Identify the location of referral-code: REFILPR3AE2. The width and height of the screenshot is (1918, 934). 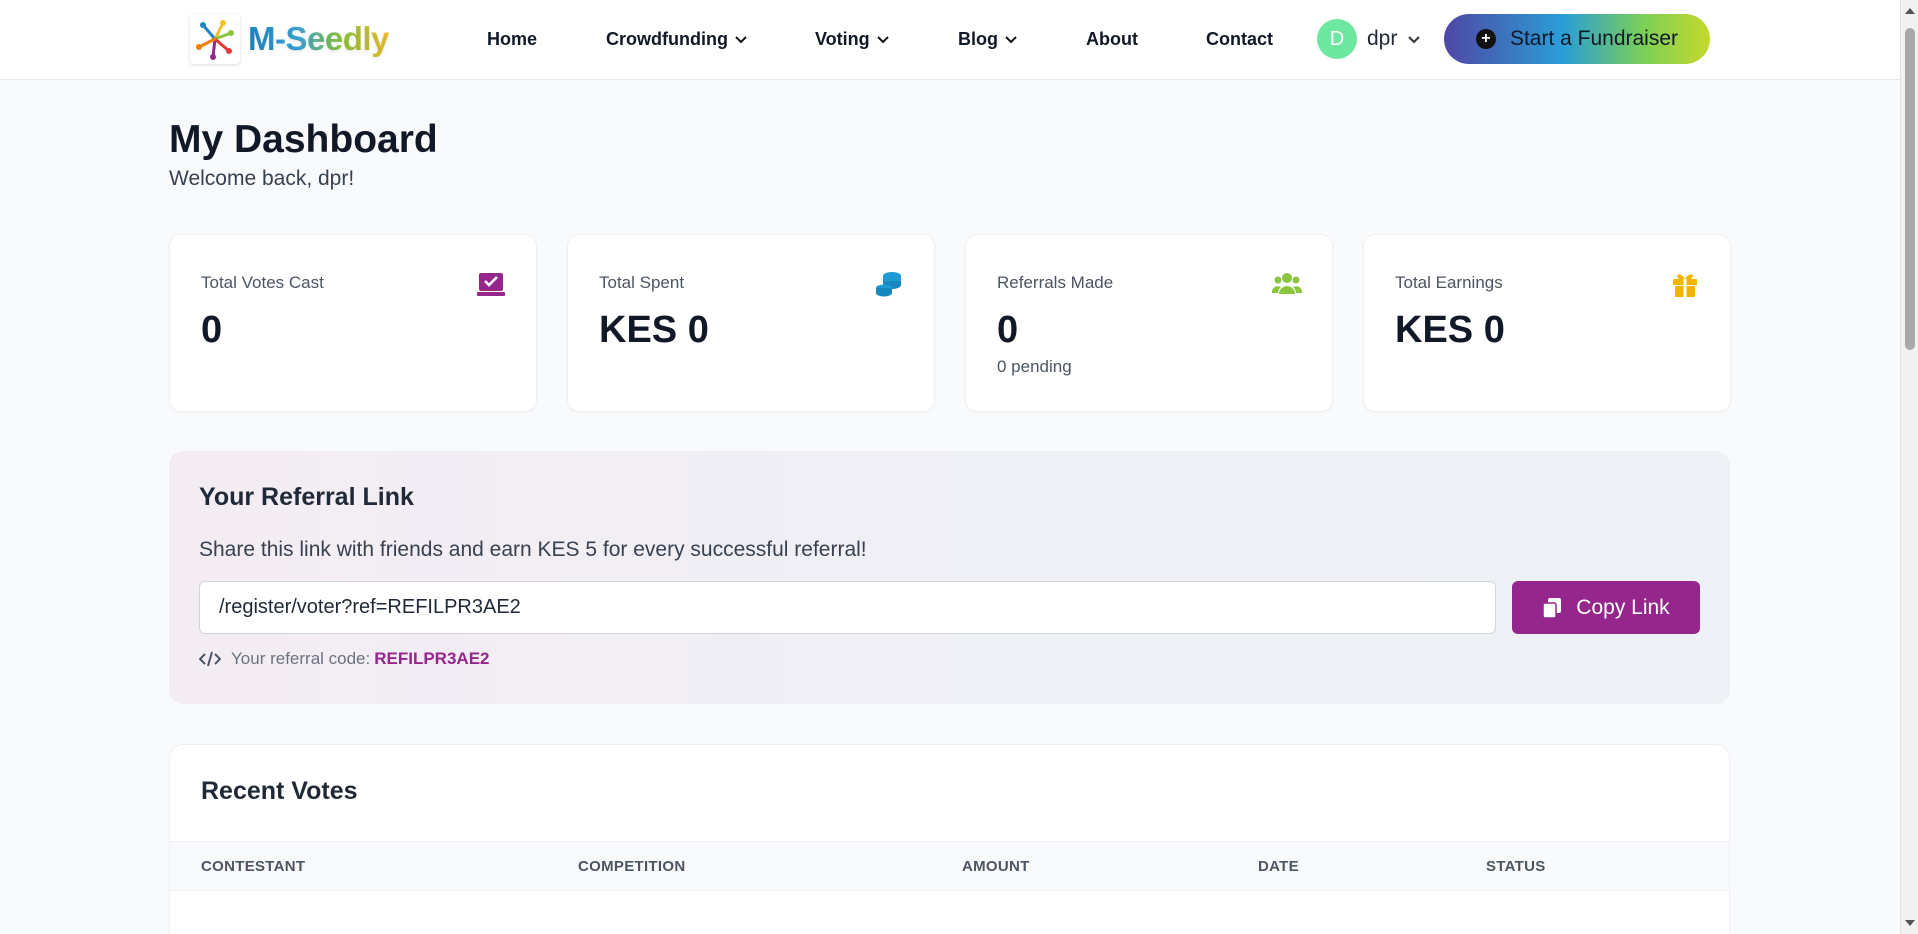
(432, 658).